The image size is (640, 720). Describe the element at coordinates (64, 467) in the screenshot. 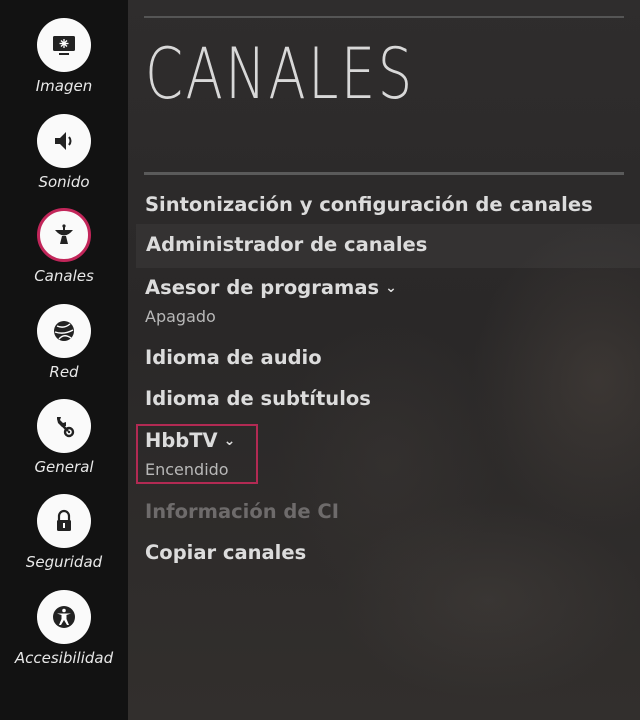

I see `sidebar-item-label: General` at that location.